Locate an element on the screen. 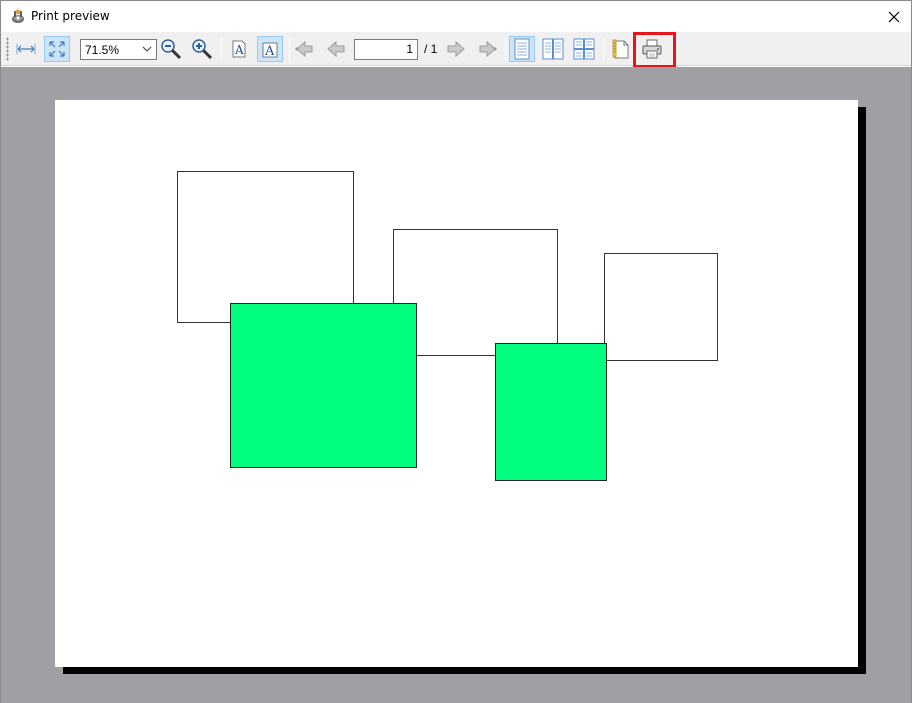 The image size is (912, 703). font-large-icon: A is located at coordinates (270, 50).